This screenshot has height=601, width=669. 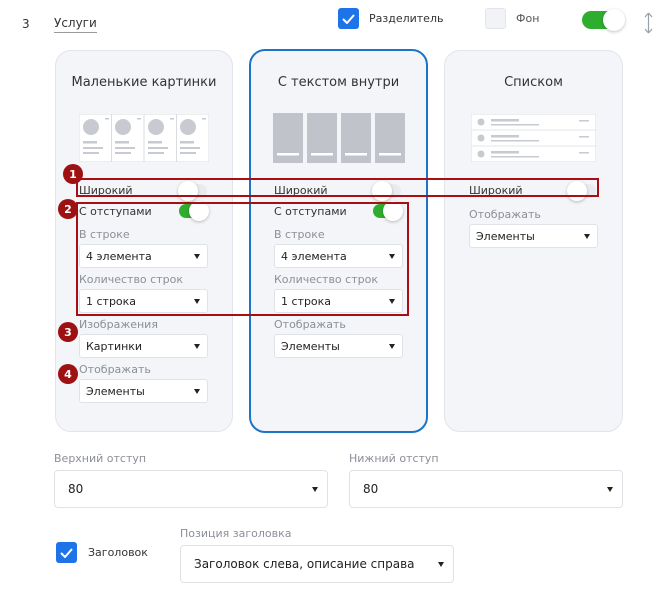 I want to click on card-title: С текстом внутри, so click(x=338, y=82).